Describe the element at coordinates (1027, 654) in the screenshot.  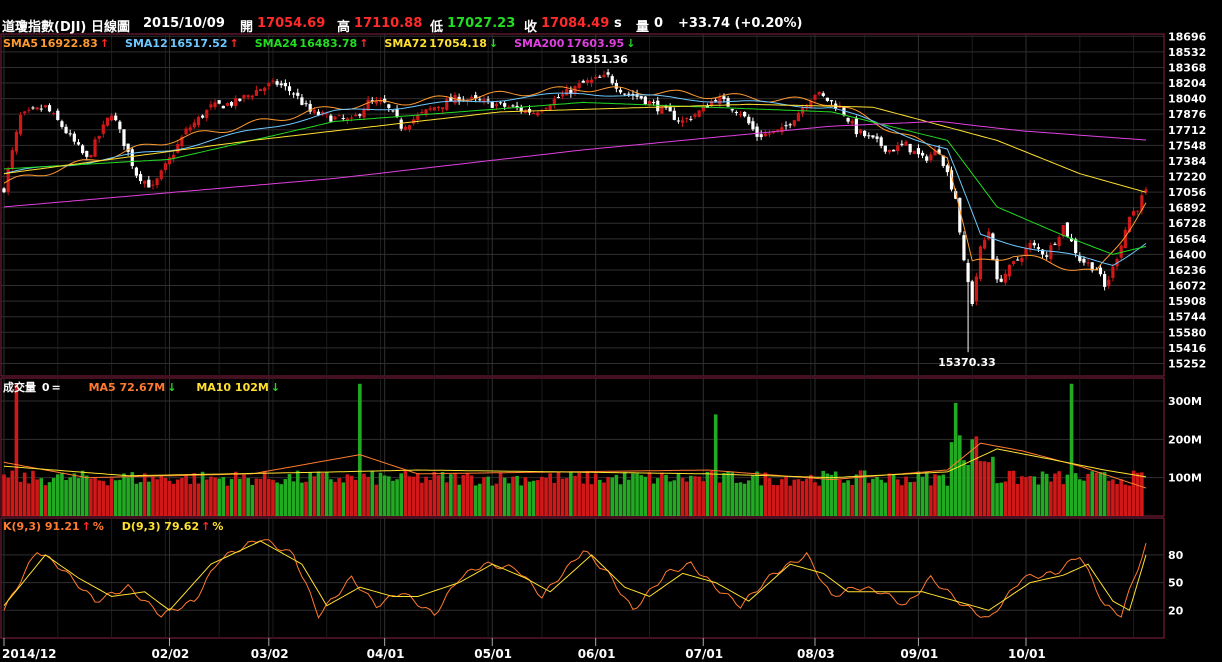
I see `x-tick-label: 10/01` at that location.